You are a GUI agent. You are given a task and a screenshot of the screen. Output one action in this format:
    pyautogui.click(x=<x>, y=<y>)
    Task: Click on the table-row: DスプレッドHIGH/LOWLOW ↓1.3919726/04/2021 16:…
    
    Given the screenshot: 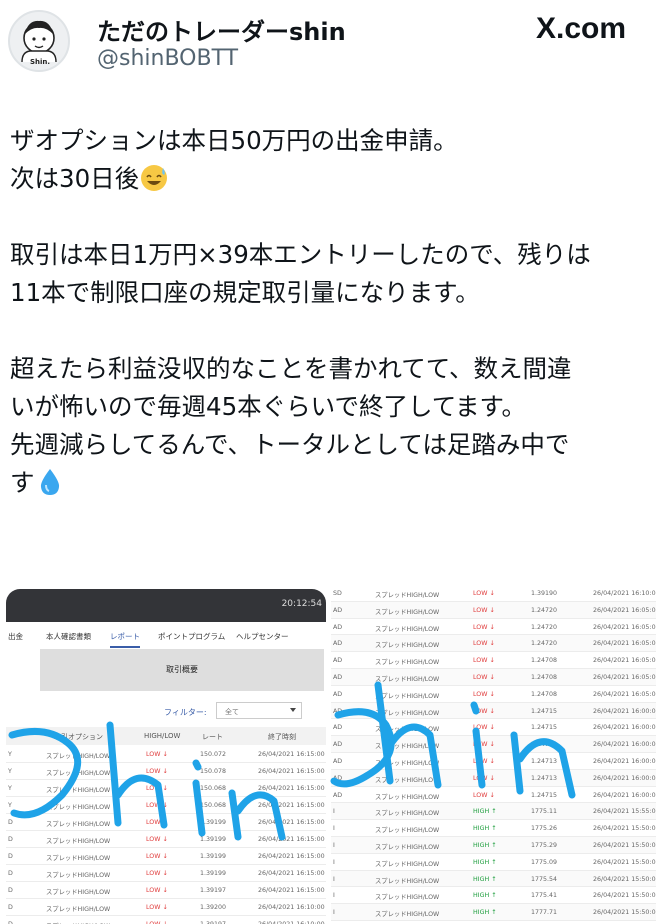 What is the action you would take?
    pyautogui.click(x=166, y=920)
    